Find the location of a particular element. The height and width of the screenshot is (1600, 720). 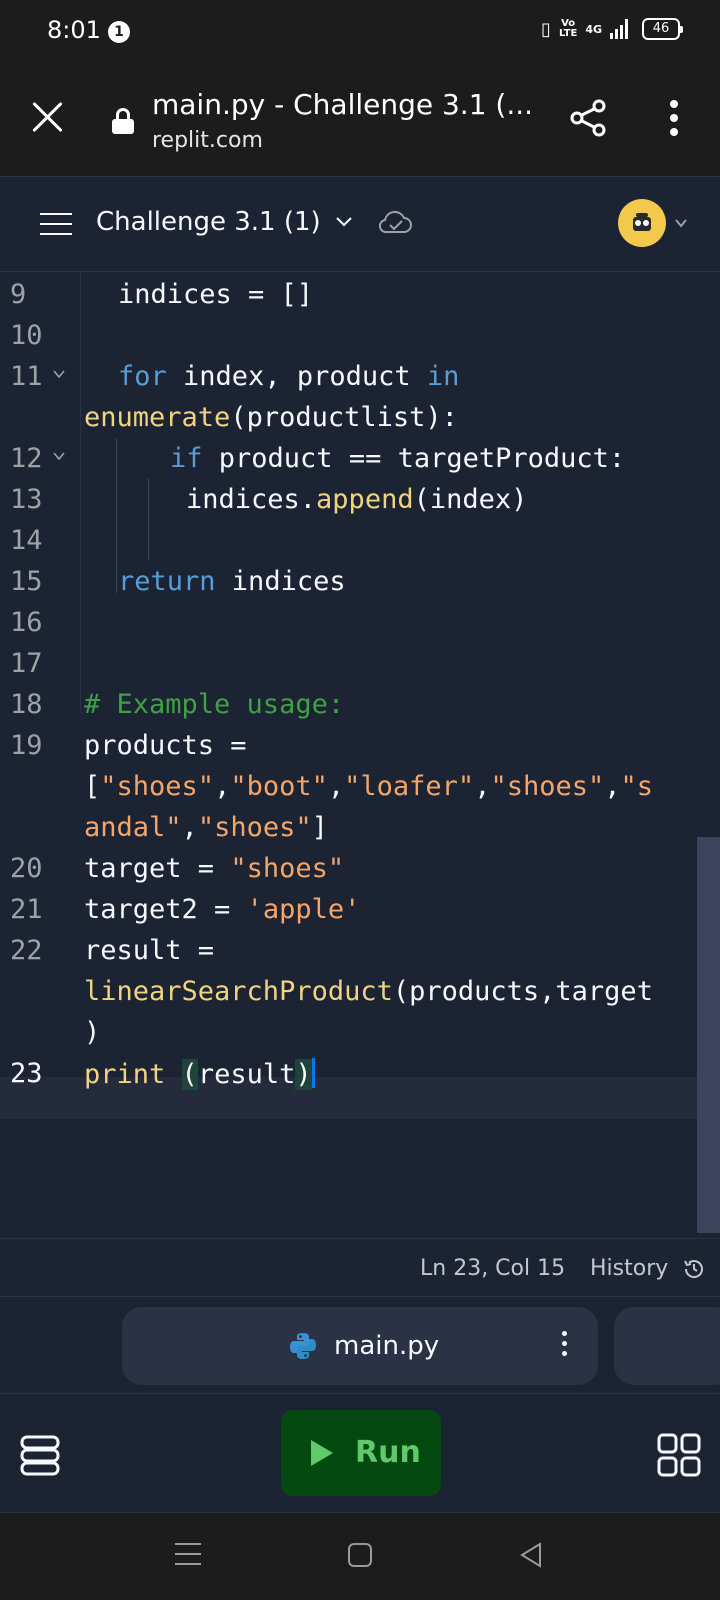

code-text: target2 = 'apple' is located at coordinates (222, 909).